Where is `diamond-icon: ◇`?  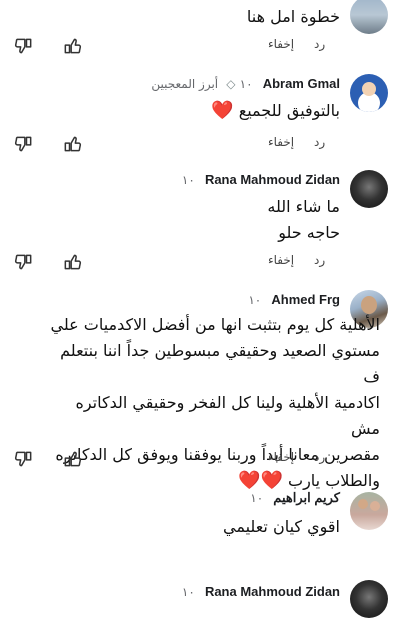 diamond-icon: ◇ is located at coordinates (231, 84).